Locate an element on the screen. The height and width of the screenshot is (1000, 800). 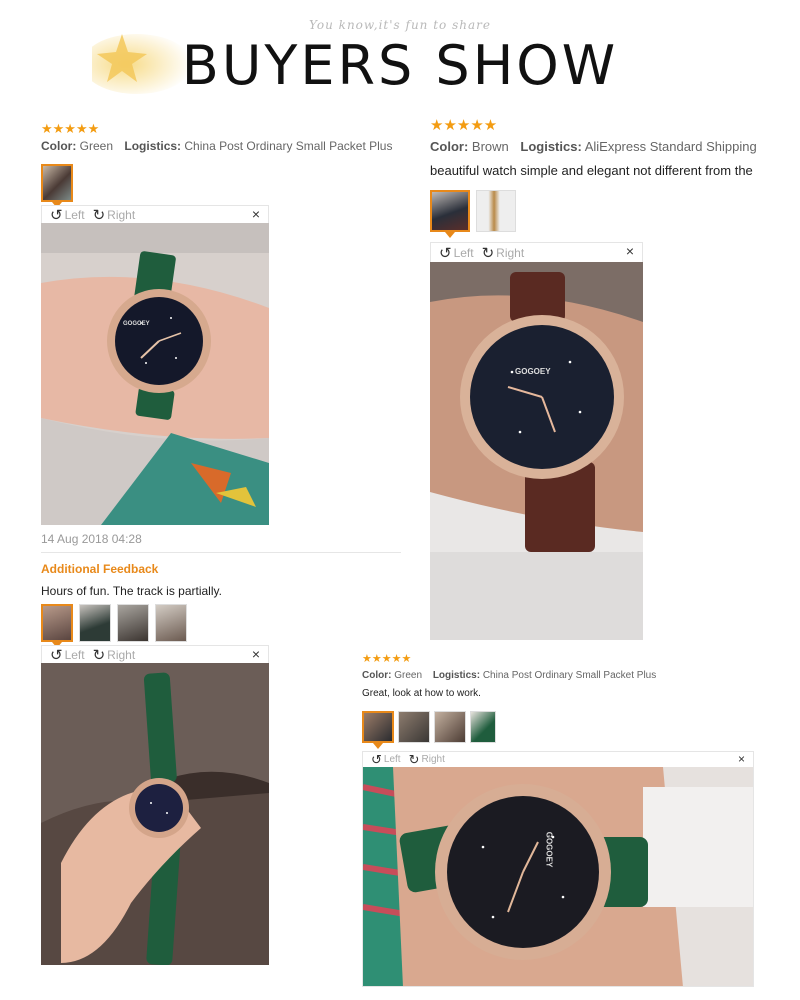
header: You know,it's fun to share BUYERS SHOW is located at coordinates (400, 55).